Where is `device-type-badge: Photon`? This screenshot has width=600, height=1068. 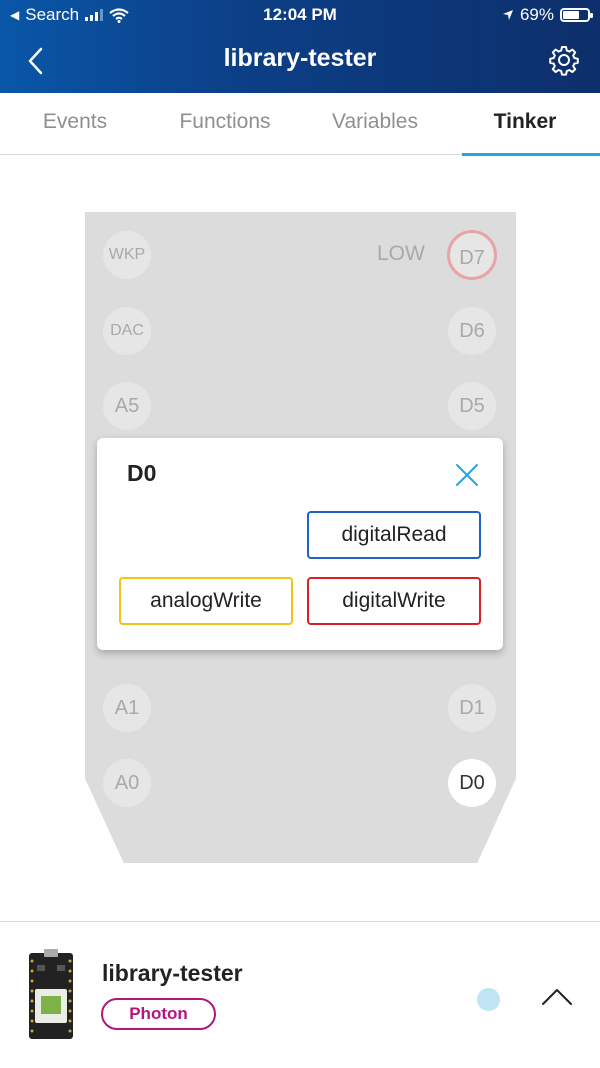 device-type-badge: Photon is located at coordinates (158, 1014).